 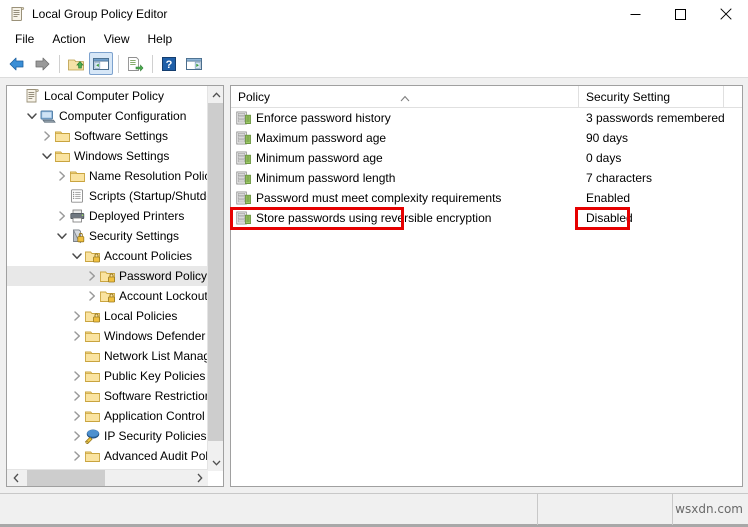 I want to click on security-setting-cell: 0 days, so click(x=604, y=158).